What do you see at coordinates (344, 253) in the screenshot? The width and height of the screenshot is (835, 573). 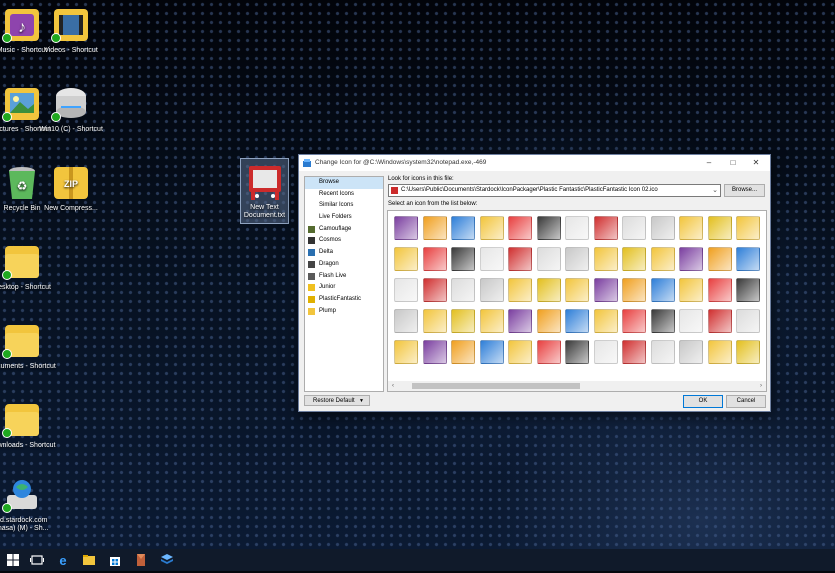 I see `sidebar-item-delta: Delta` at bounding box center [344, 253].